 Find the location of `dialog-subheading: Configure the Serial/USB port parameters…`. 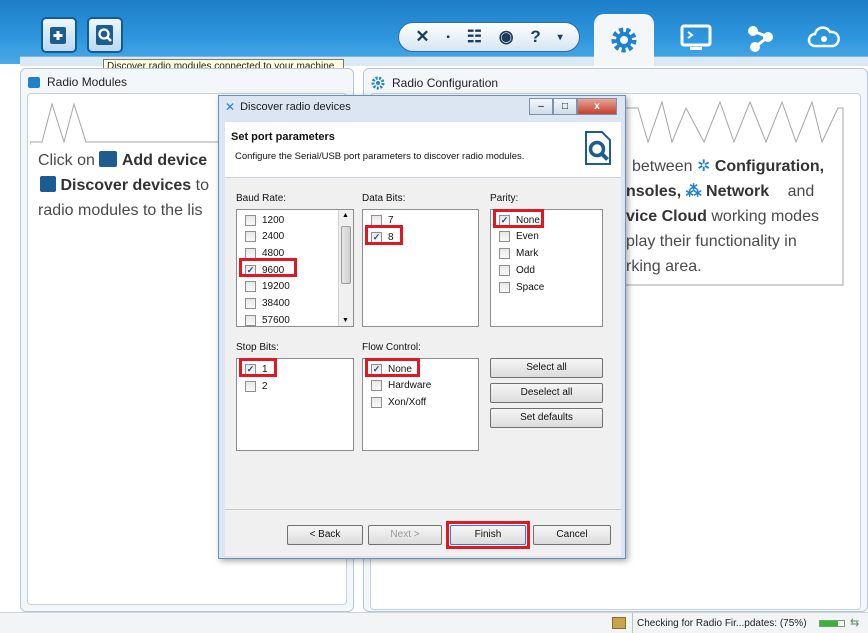

dialog-subheading: Configure the Serial/USB port parameters… is located at coordinates (380, 156).